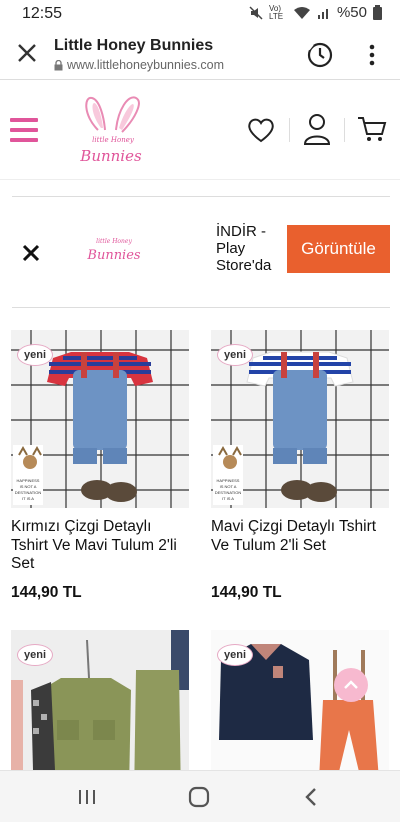  What do you see at coordinates (58, 64) in the screenshot?
I see `lock-icon` at bounding box center [58, 64].